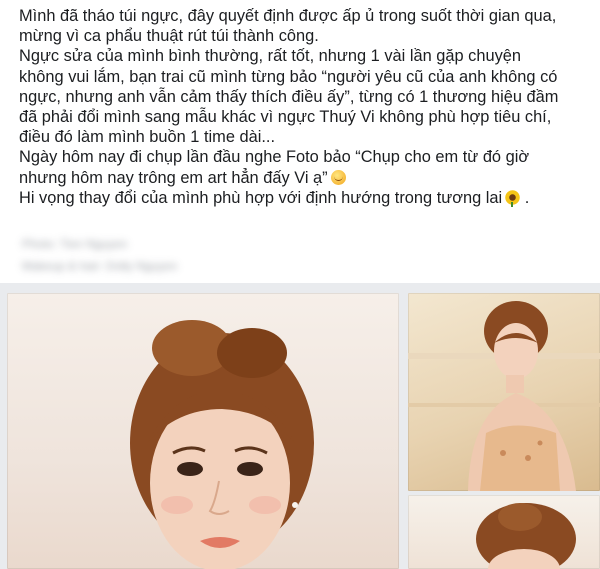  Describe the element at coordinates (74, 243) in the screenshot. I see `photo-credit: Photo: Tien Nguyen` at that location.